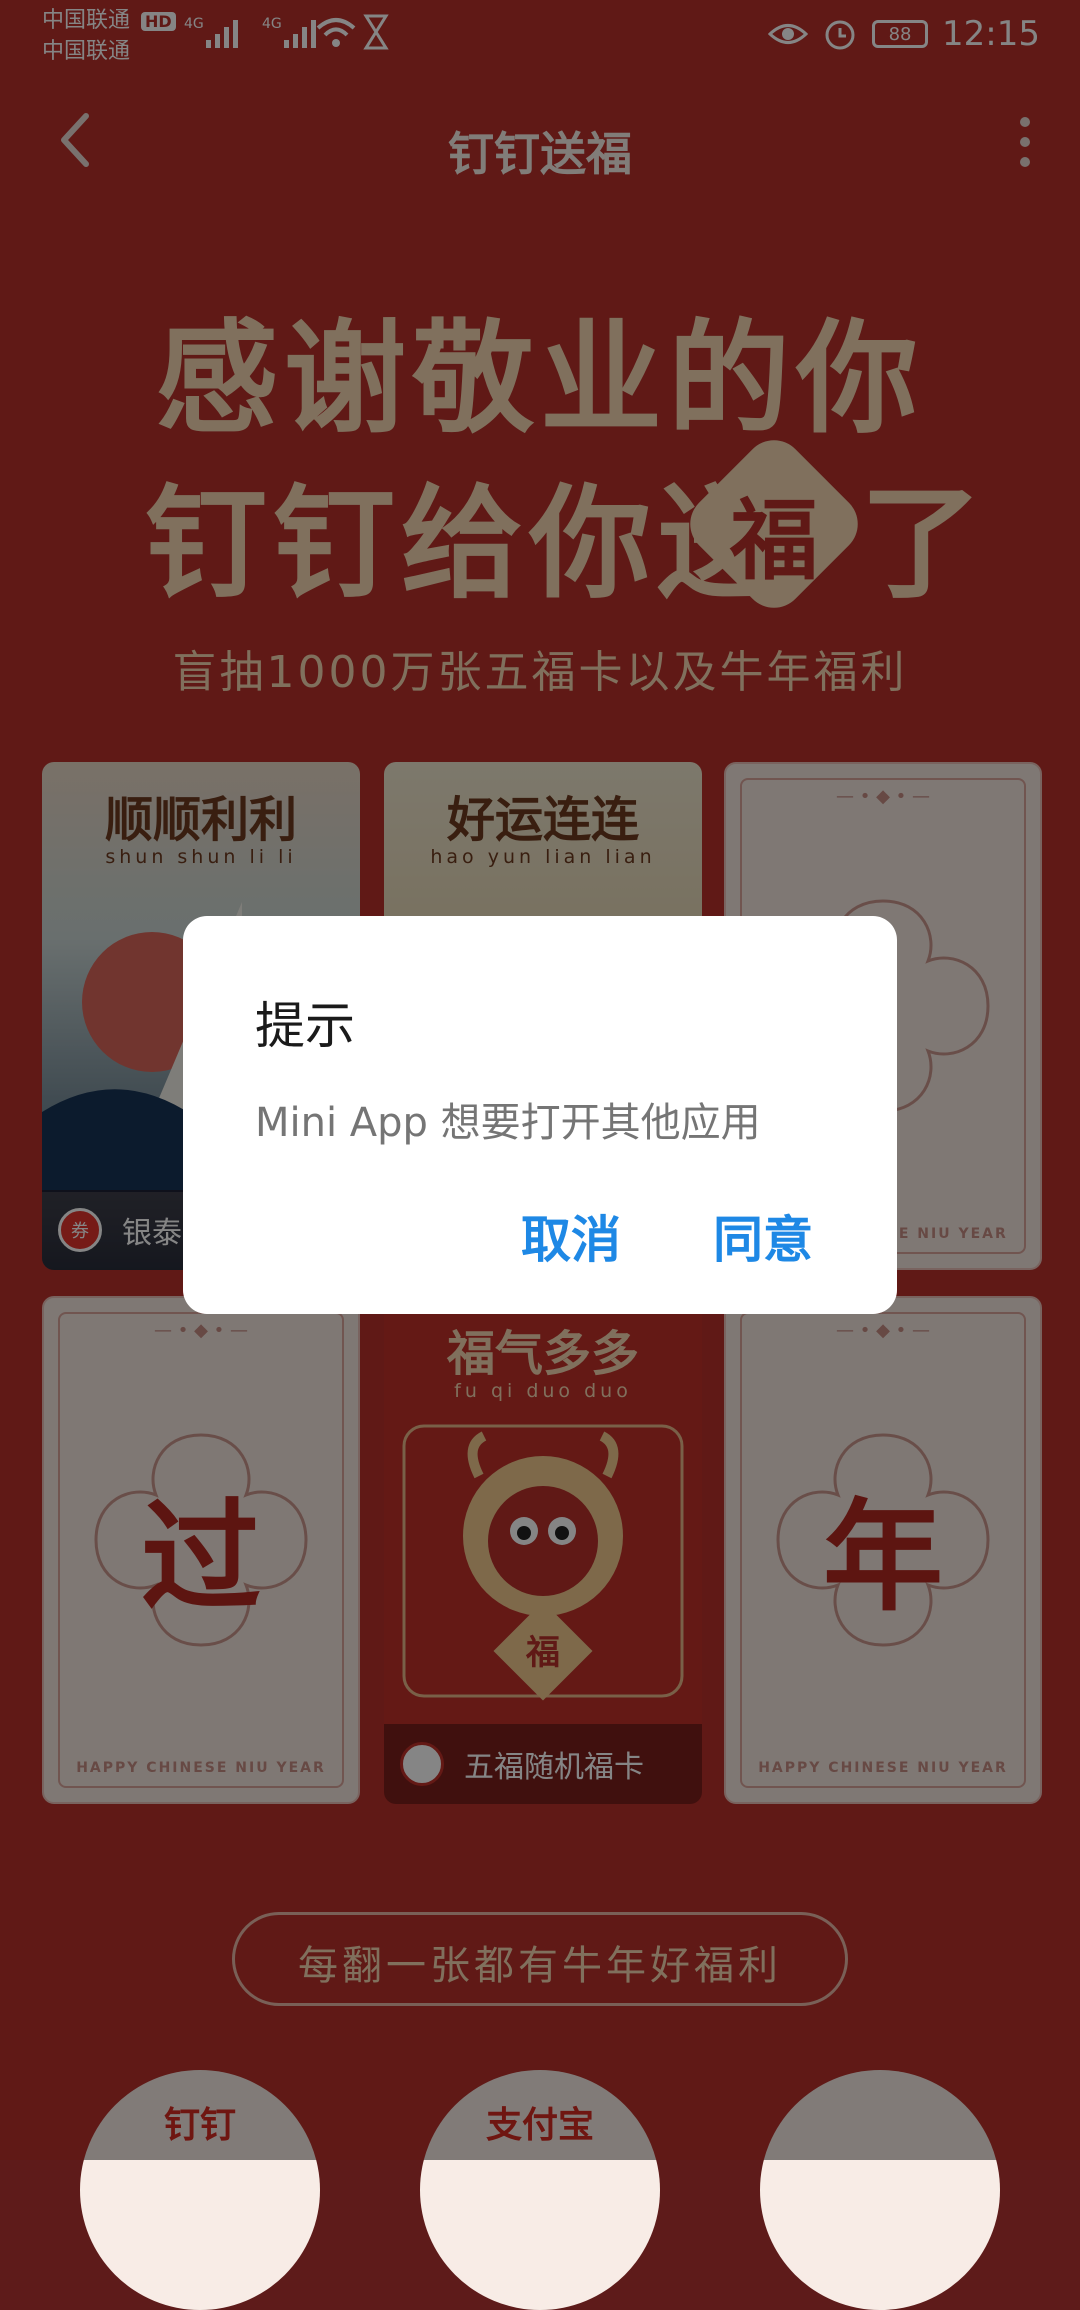  Describe the element at coordinates (571, 1236) in the screenshot. I see `cancel-button: 取消` at that location.